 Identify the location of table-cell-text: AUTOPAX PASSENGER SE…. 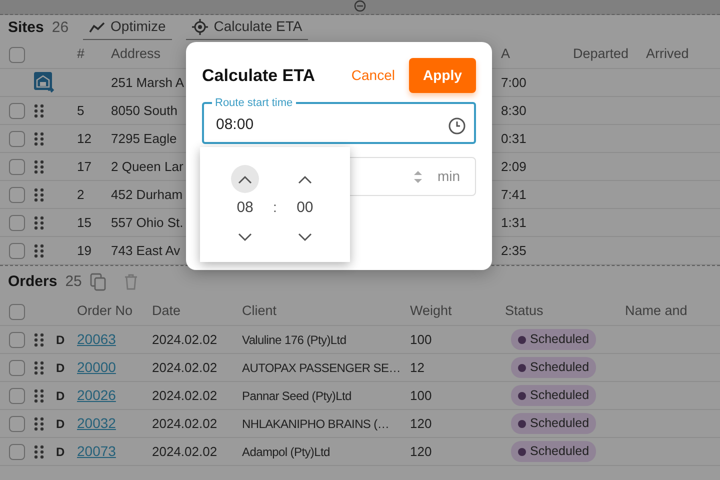
(321, 368).